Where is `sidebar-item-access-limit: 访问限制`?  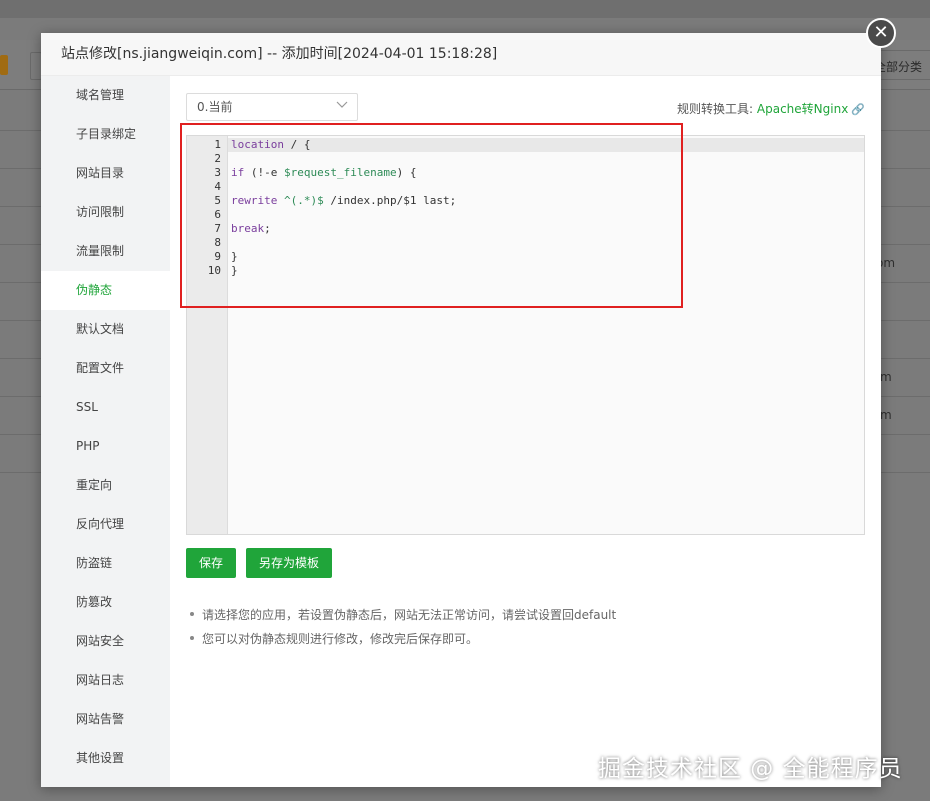
sidebar-item-access-limit: 访问限制 is located at coordinates (105, 212).